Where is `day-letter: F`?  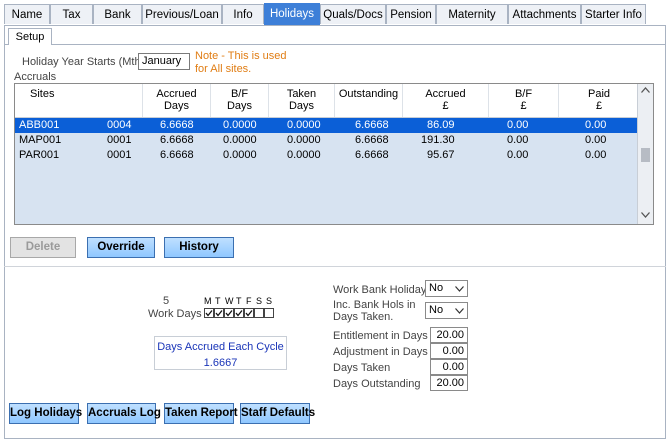 day-letter: F is located at coordinates (249, 301).